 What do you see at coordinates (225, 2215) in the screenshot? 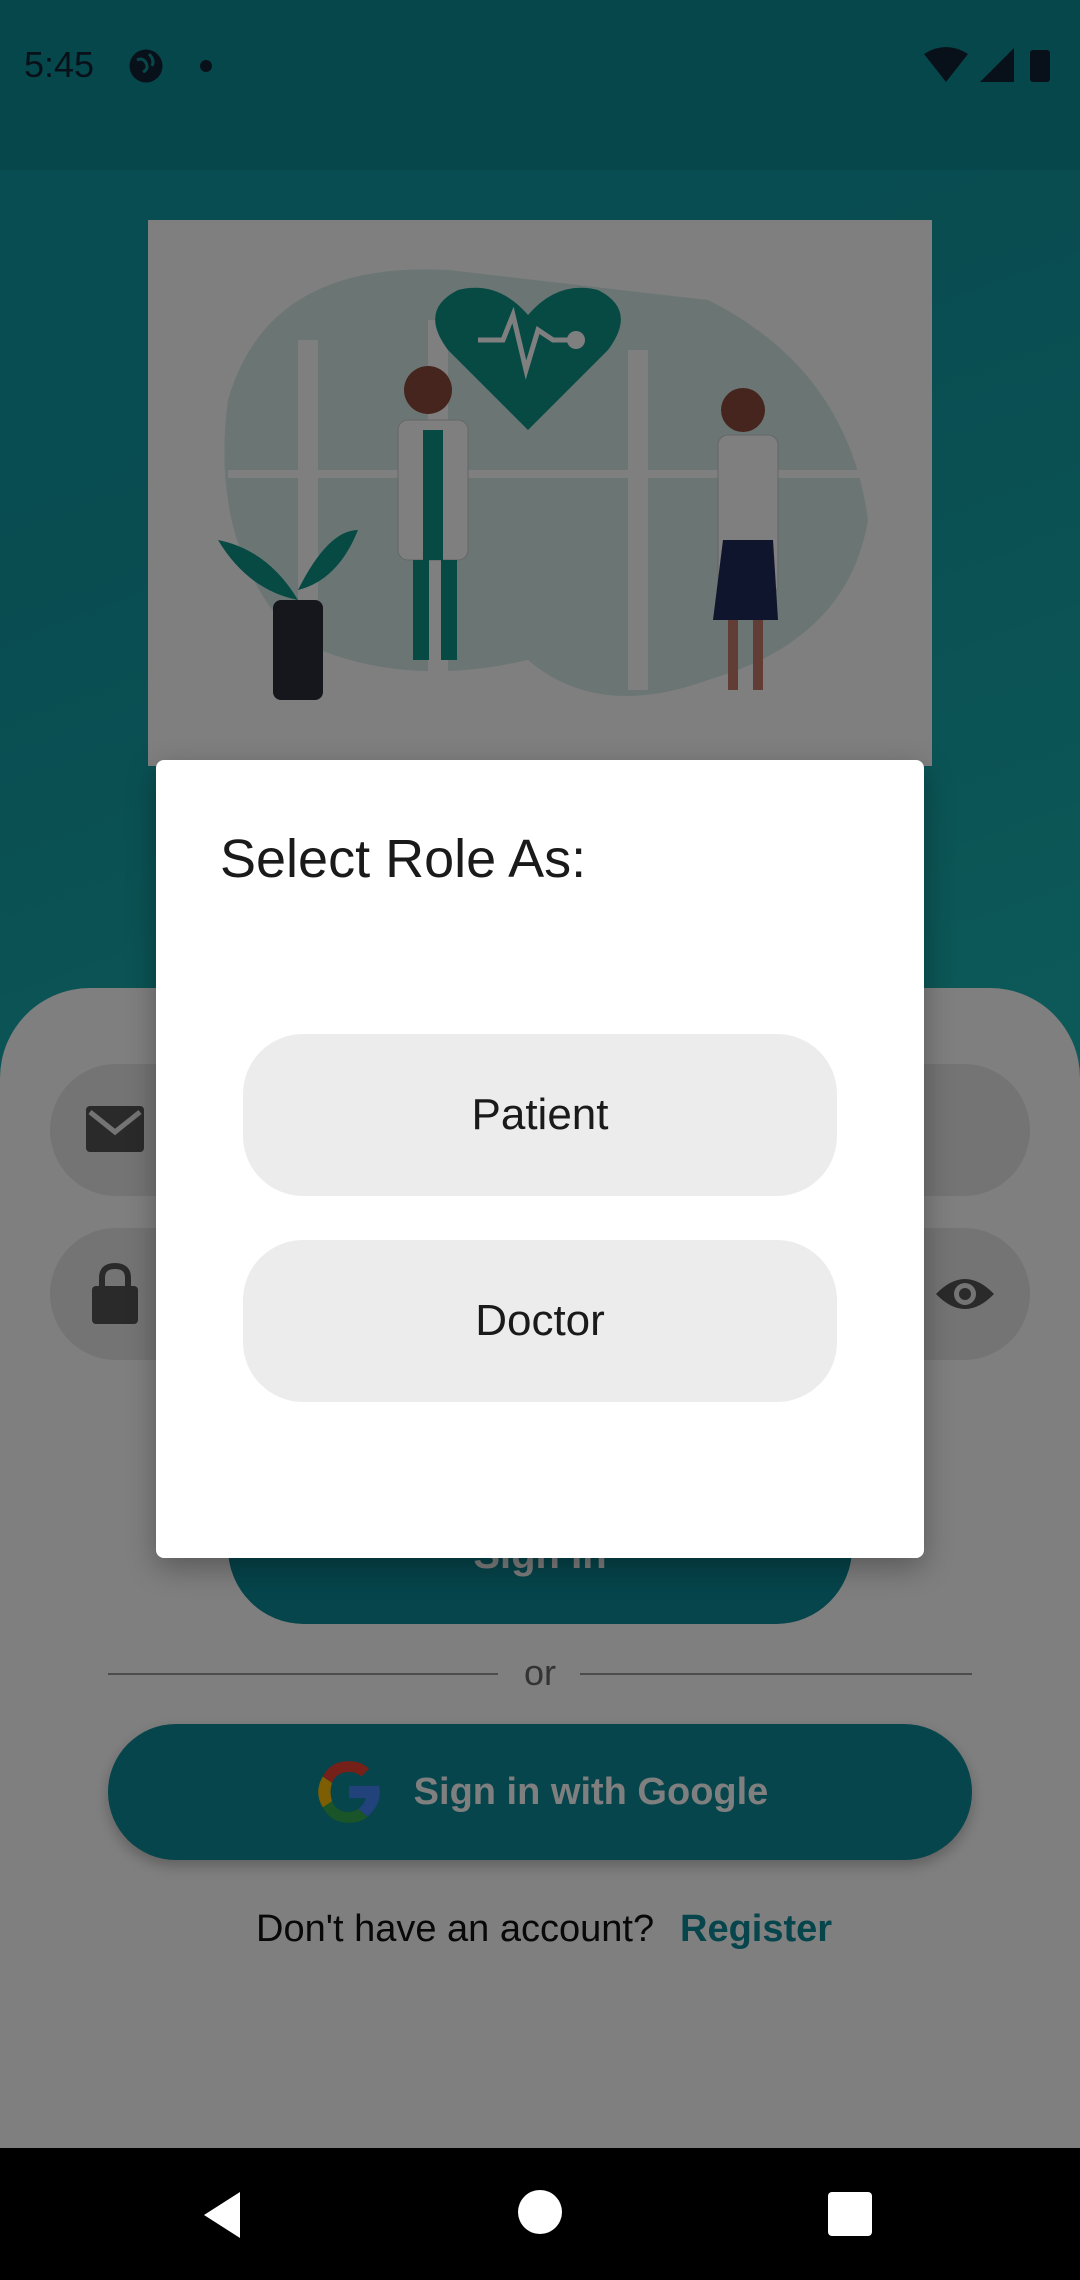
I see `back-icon` at bounding box center [225, 2215].